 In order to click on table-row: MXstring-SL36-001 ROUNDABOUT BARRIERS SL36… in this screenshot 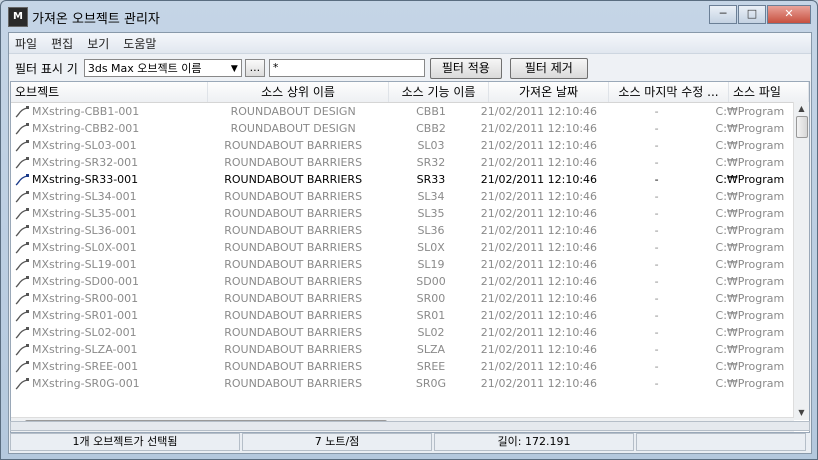, I will do `click(402, 230)`.